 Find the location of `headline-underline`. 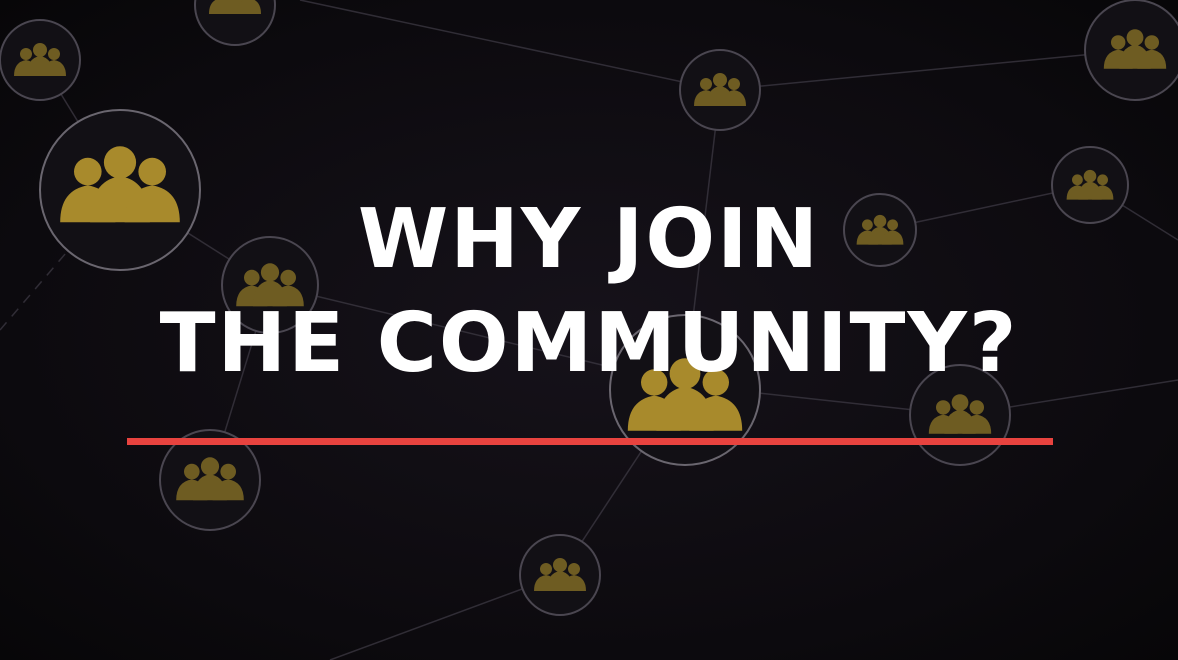

headline-underline is located at coordinates (590, 441).